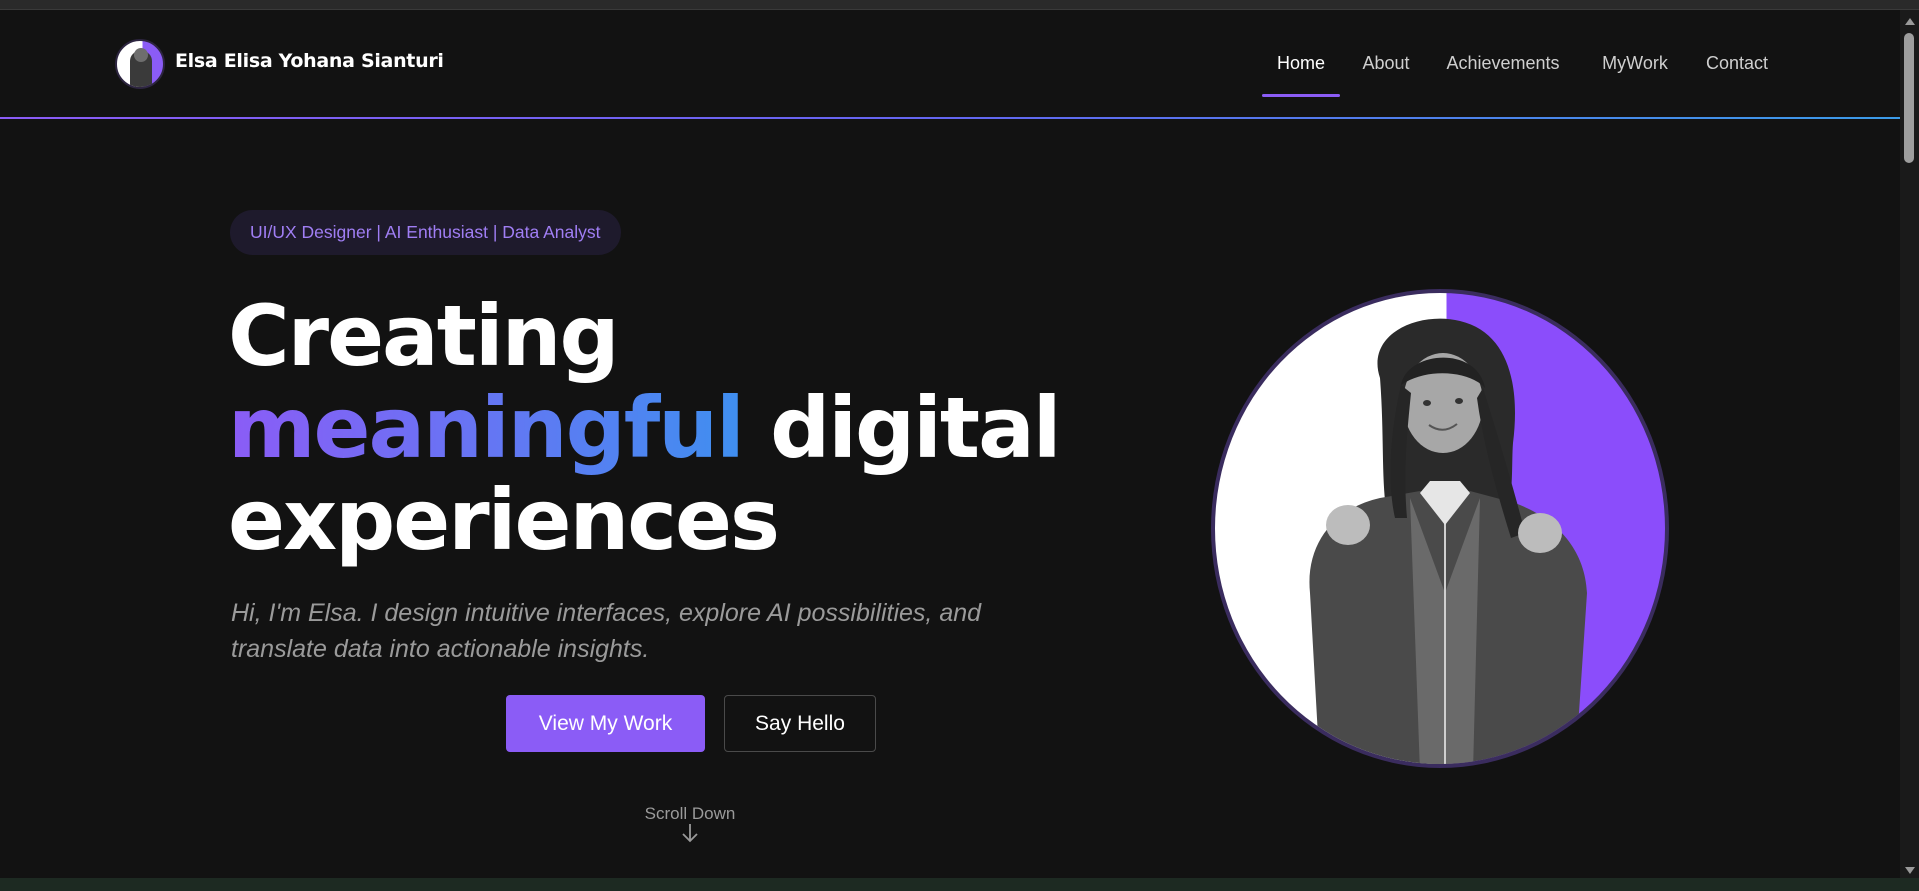  What do you see at coordinates (690, 833) in the screenshot?
I see `arrow-down-icon` at bounding box center [690, 833].